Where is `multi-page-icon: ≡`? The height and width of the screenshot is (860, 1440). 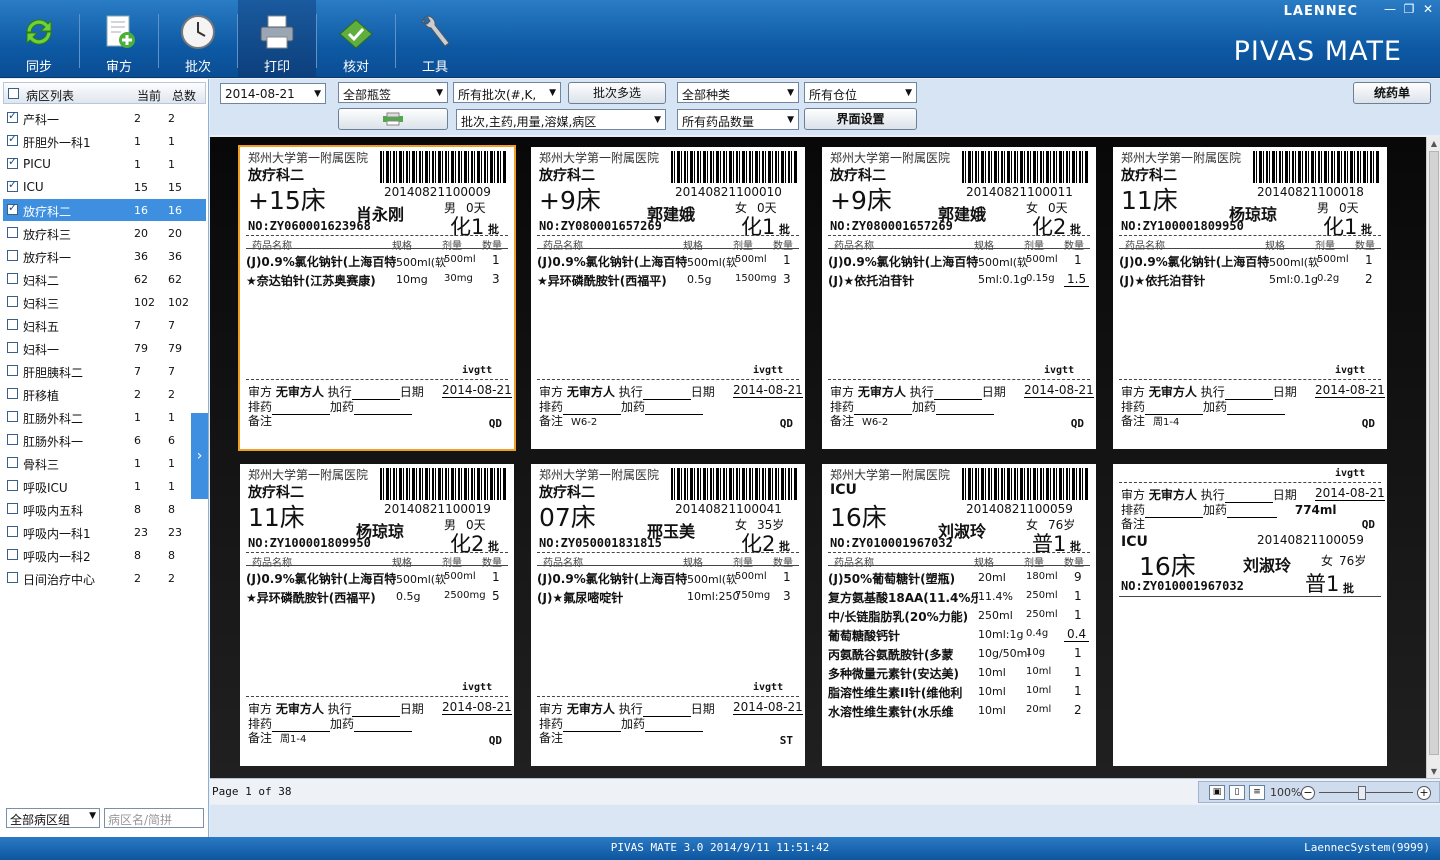
multi-page-icon: ≡ is located at coordinates (1257, 792).